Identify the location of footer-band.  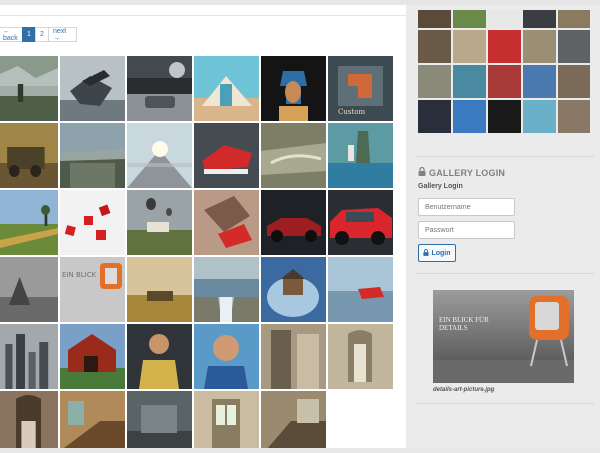
(300, 450).